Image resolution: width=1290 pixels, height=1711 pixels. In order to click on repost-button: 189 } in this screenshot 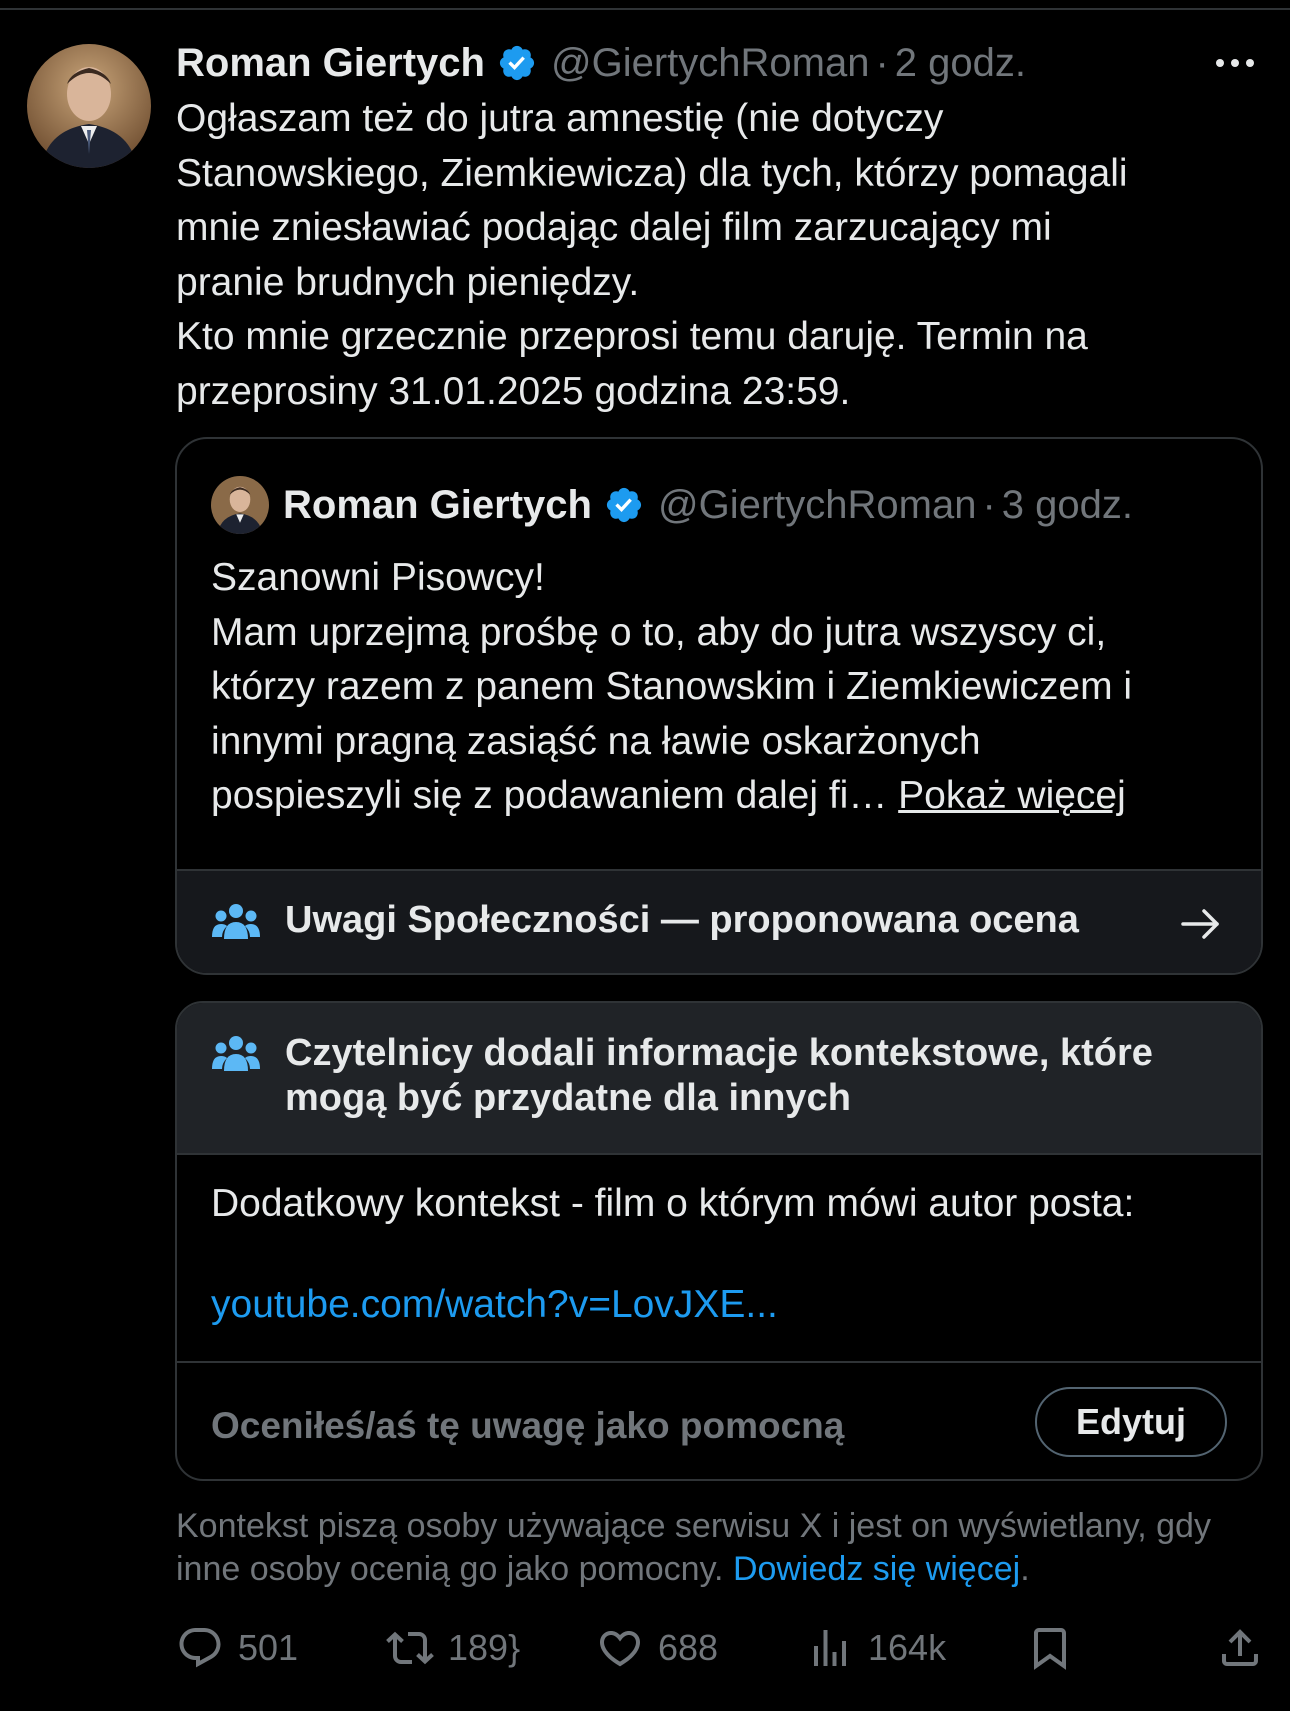, I will do `click(453, 1648)`.